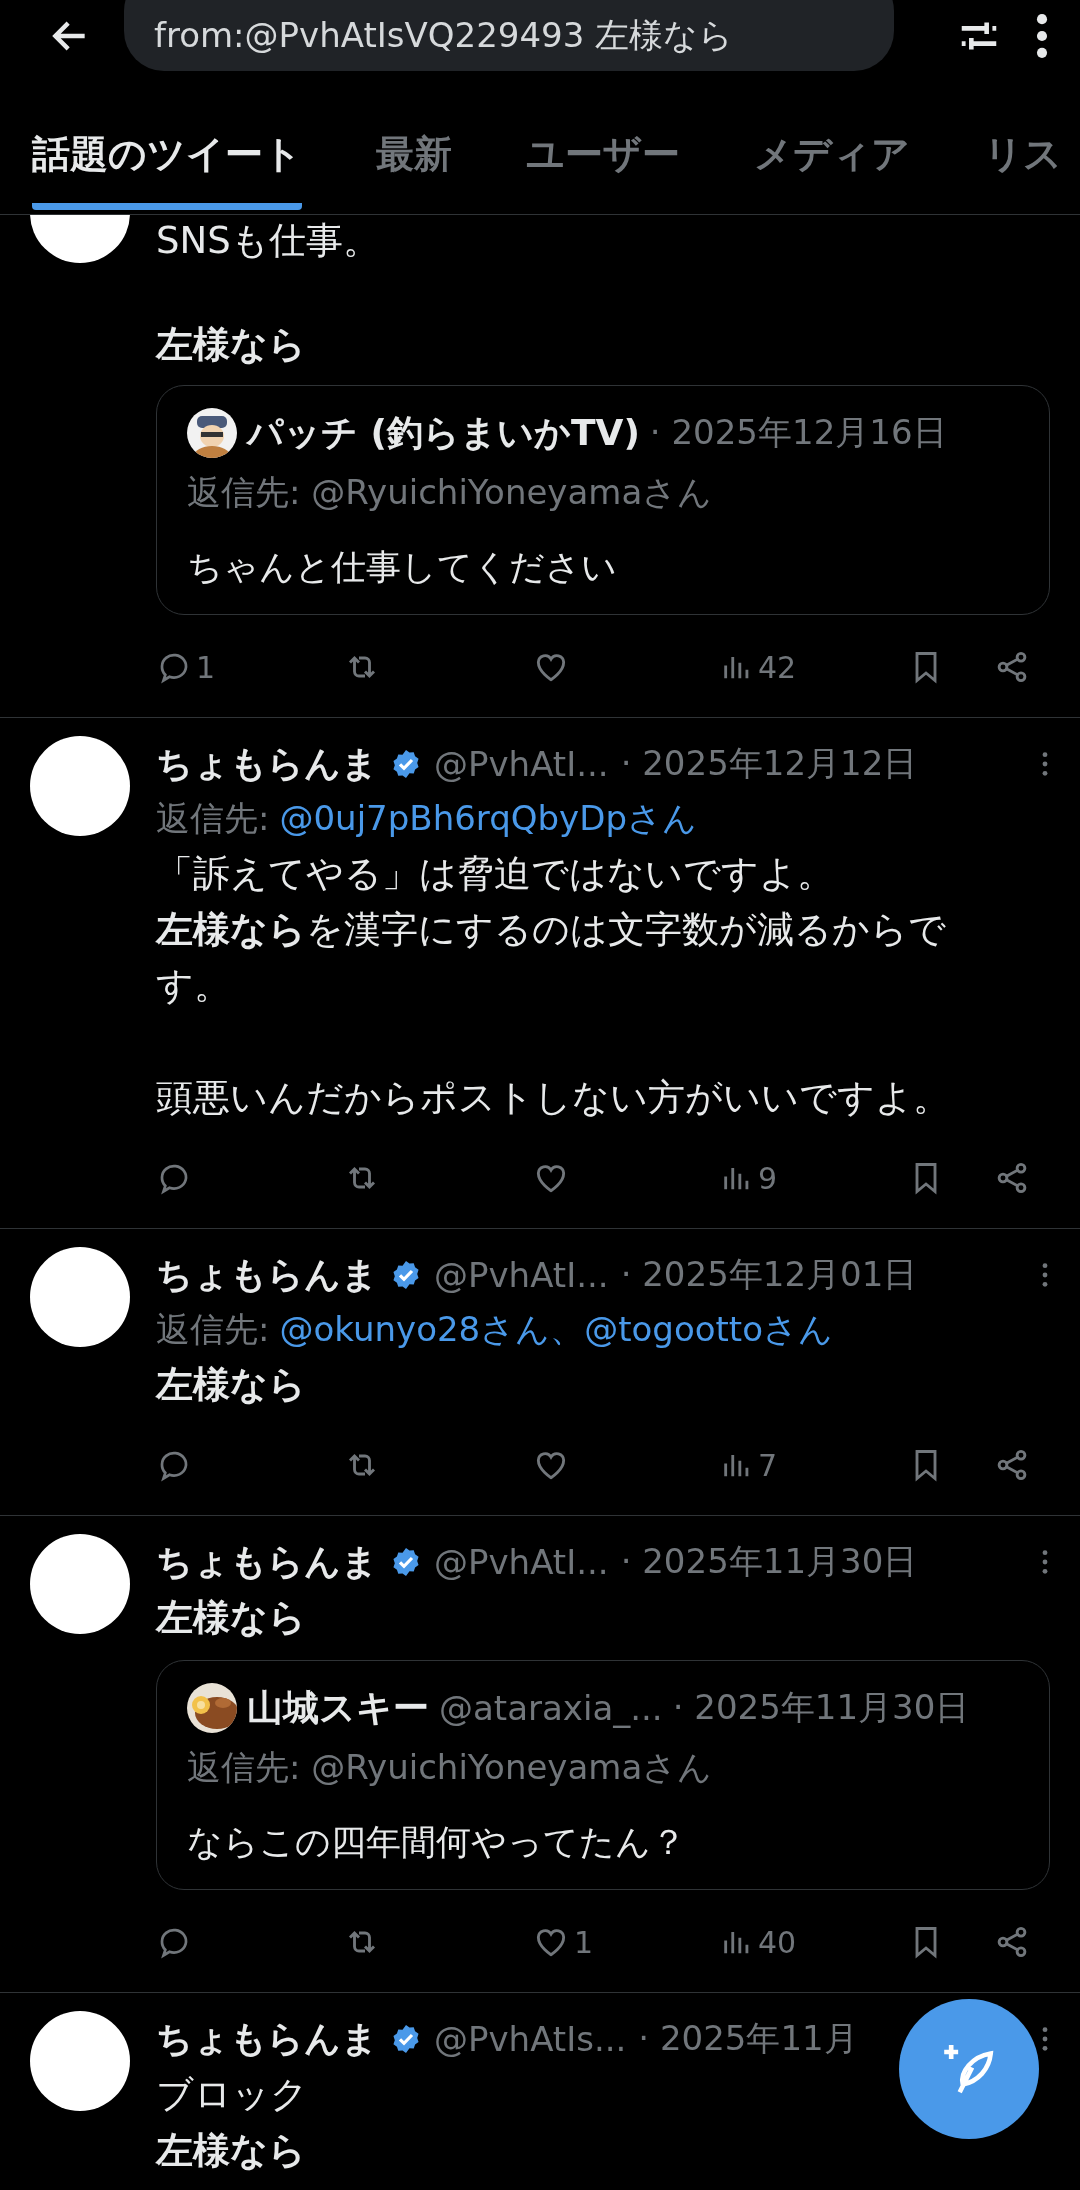  I want to click on mention-link: @0uj7pBh6rqQbyDpさん, so click(488, 819).